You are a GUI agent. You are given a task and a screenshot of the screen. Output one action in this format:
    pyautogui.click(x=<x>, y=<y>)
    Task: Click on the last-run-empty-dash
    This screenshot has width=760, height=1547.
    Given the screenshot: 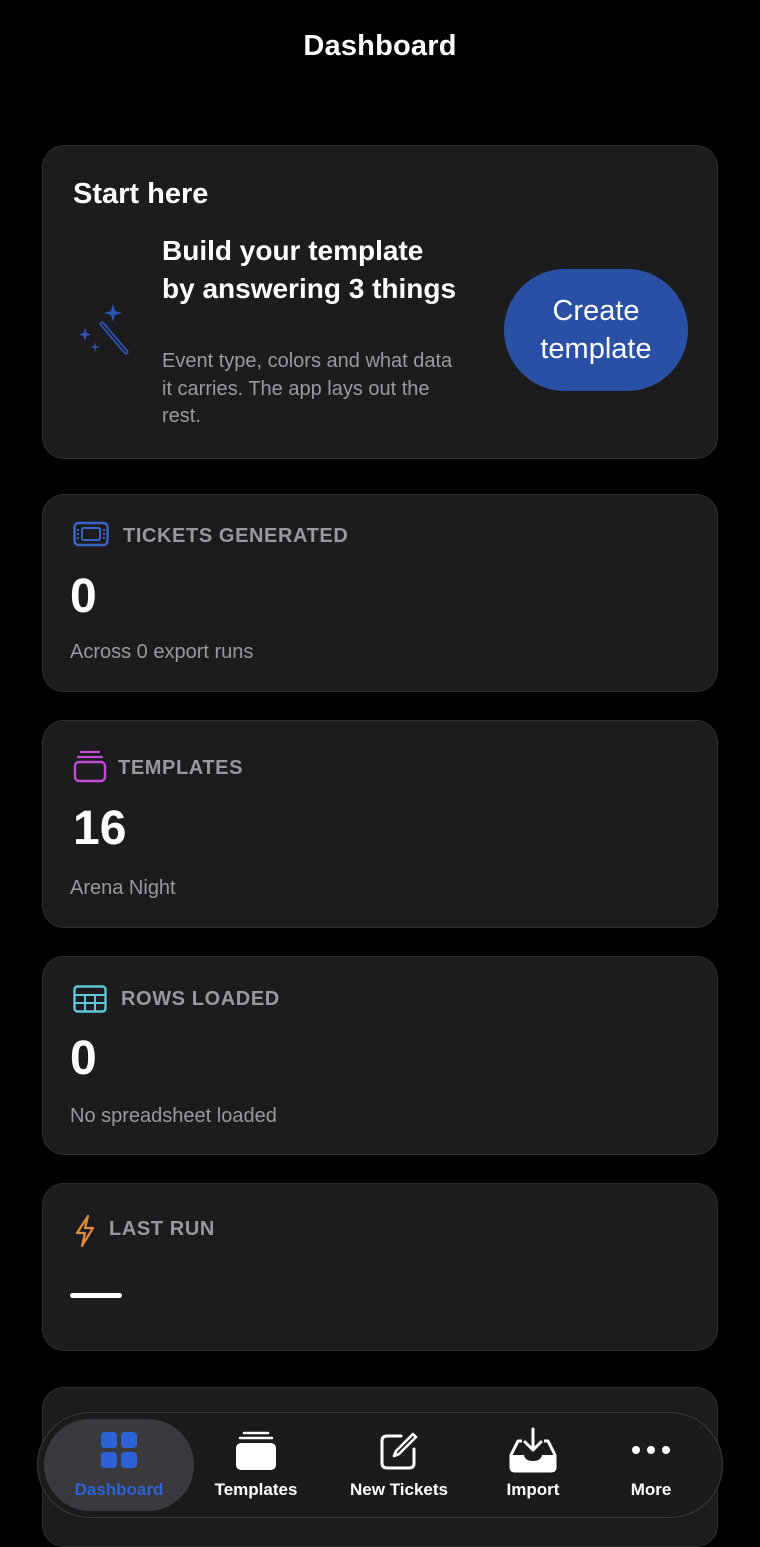 What is the action you would take?
    pyautogui.click(x=96, y=1295)
    